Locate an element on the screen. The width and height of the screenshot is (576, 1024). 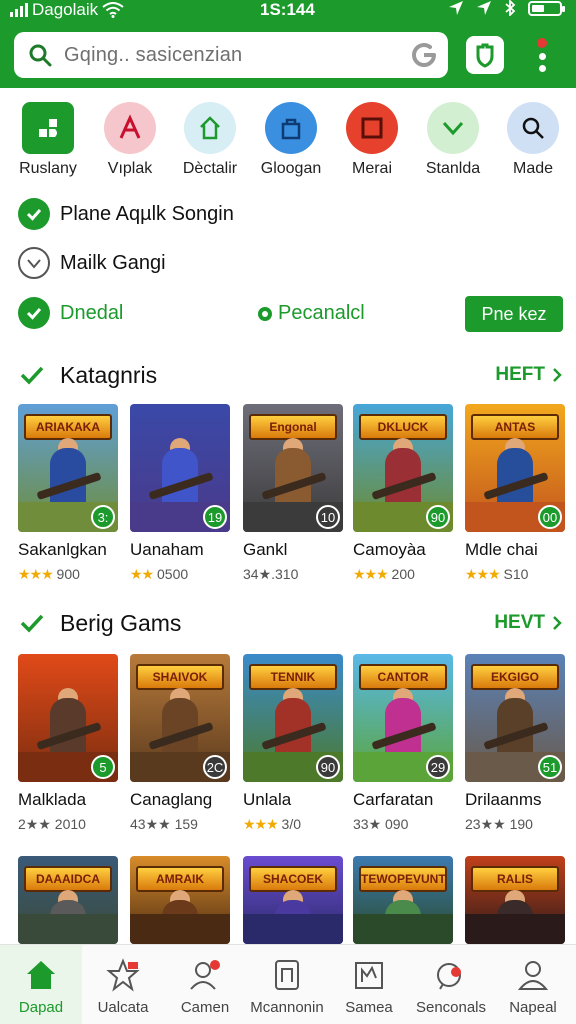
game-card: ARIAKAKA 3: Sakanlgkan ★★★ 900 is located at coordinates (68, 493).